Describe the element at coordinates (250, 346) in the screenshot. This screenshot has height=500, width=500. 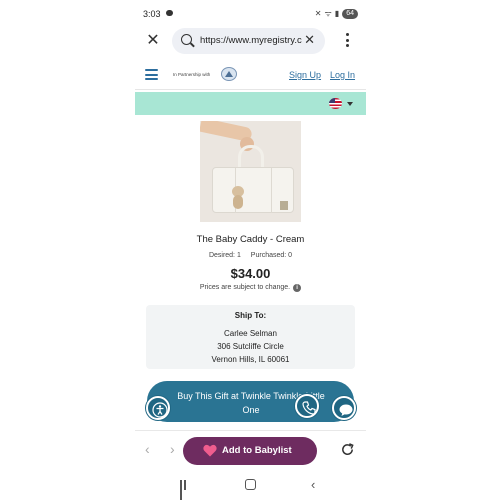
I see `ship-to-street: 306 Sutcliffe Circle` at that location.